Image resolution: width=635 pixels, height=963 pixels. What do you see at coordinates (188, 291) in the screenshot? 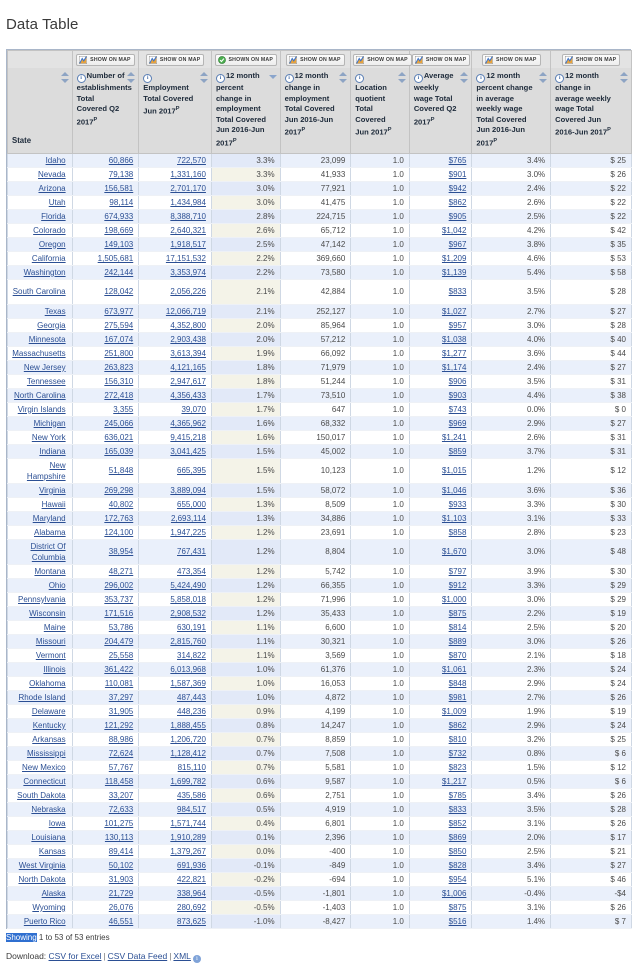
I see `cell-employment-link: 2,056,226` at bounding box center [188, 291].